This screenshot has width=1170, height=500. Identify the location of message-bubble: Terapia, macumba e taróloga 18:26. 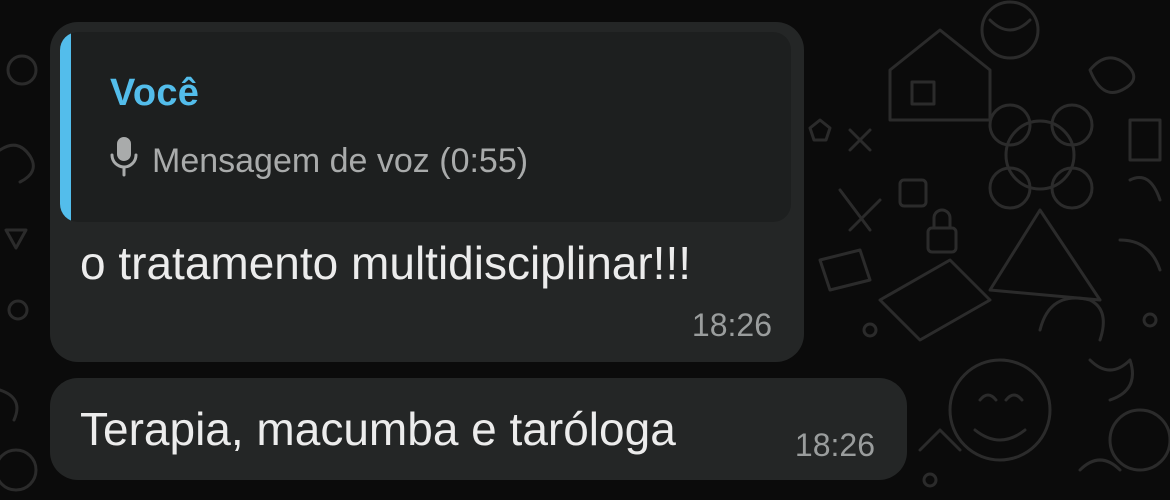
(478, 429).